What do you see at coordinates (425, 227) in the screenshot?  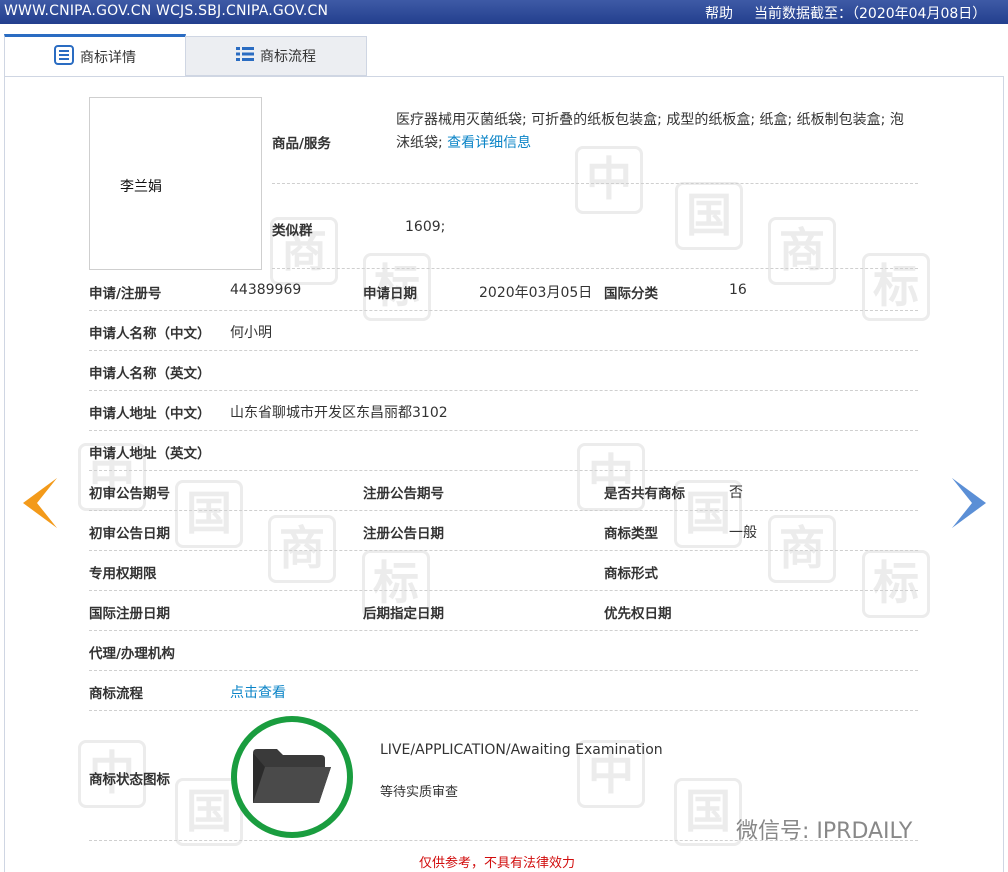 I see `similar-group-value: 1609;` at bounding box center [425, 227].